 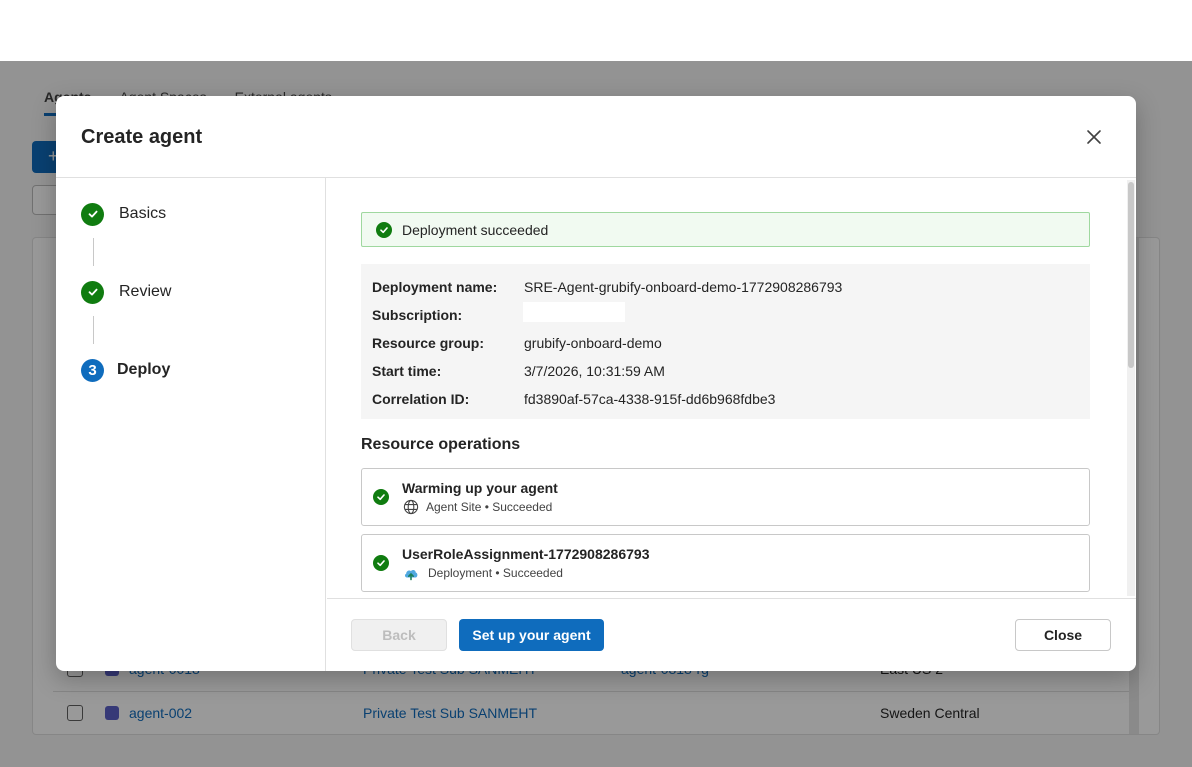 What do you see at coordinates (574, 312) in the screenshot?
I see `redacted-subscription-value` at bounding box center [574, 312].